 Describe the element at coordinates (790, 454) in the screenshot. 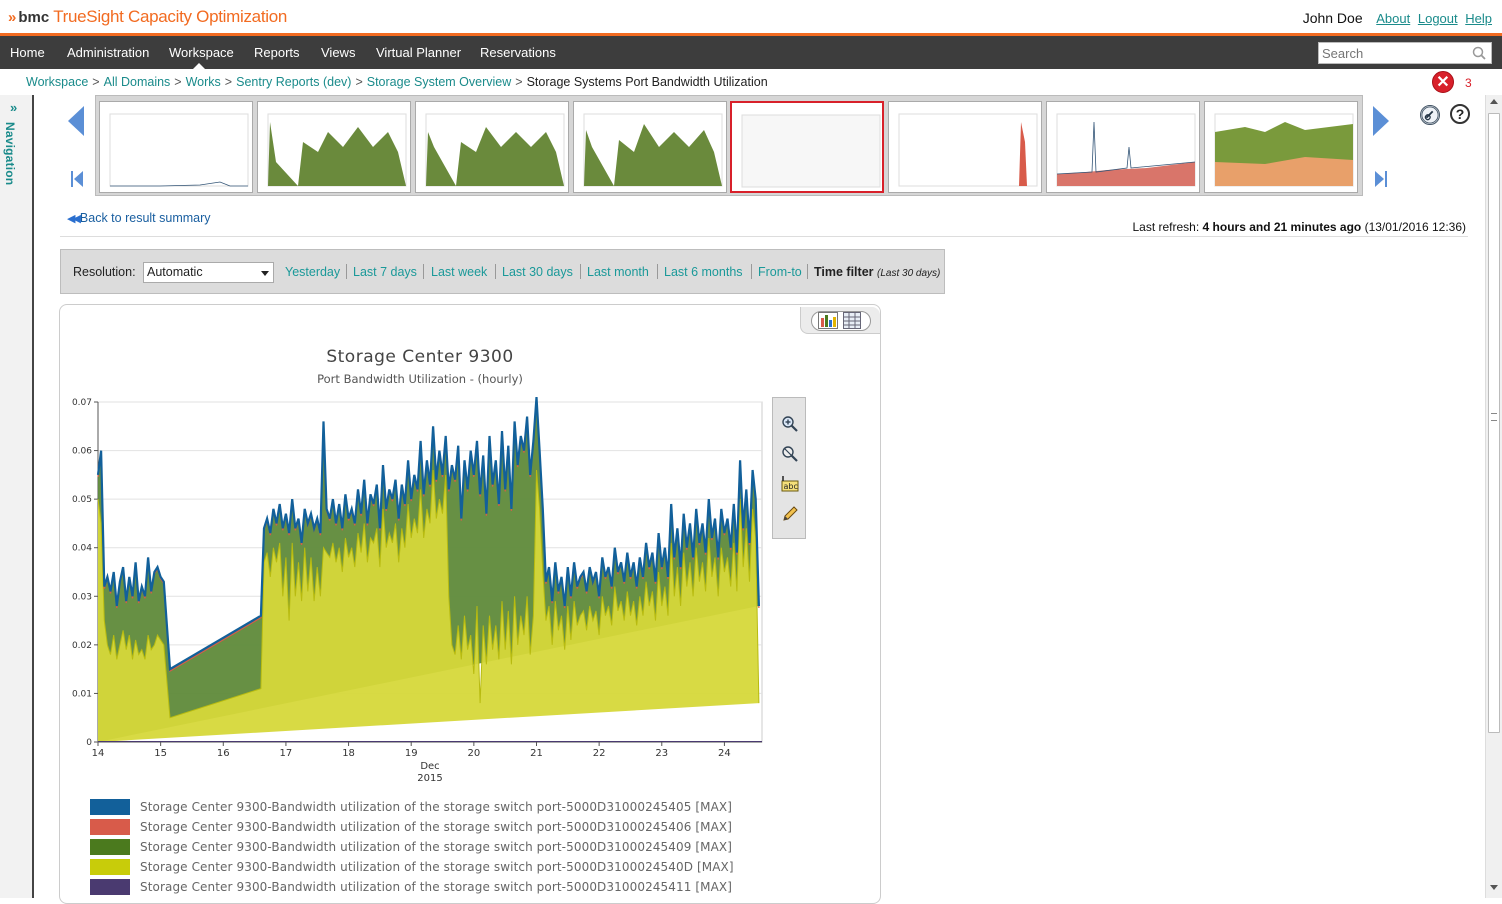

I see `zoom-reset-icon` at that location.